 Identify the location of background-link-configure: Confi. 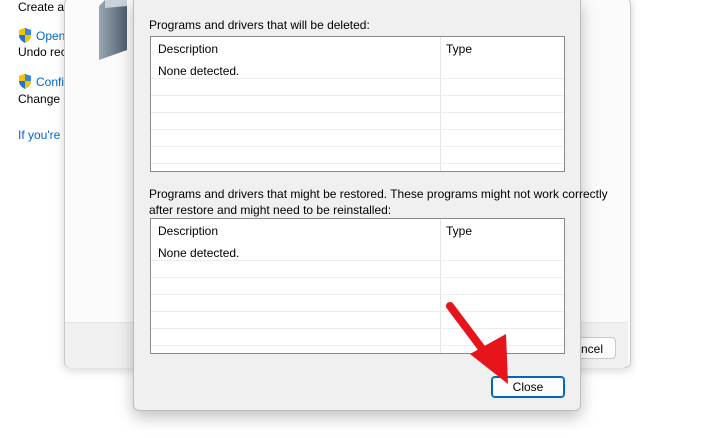
(50, 82).